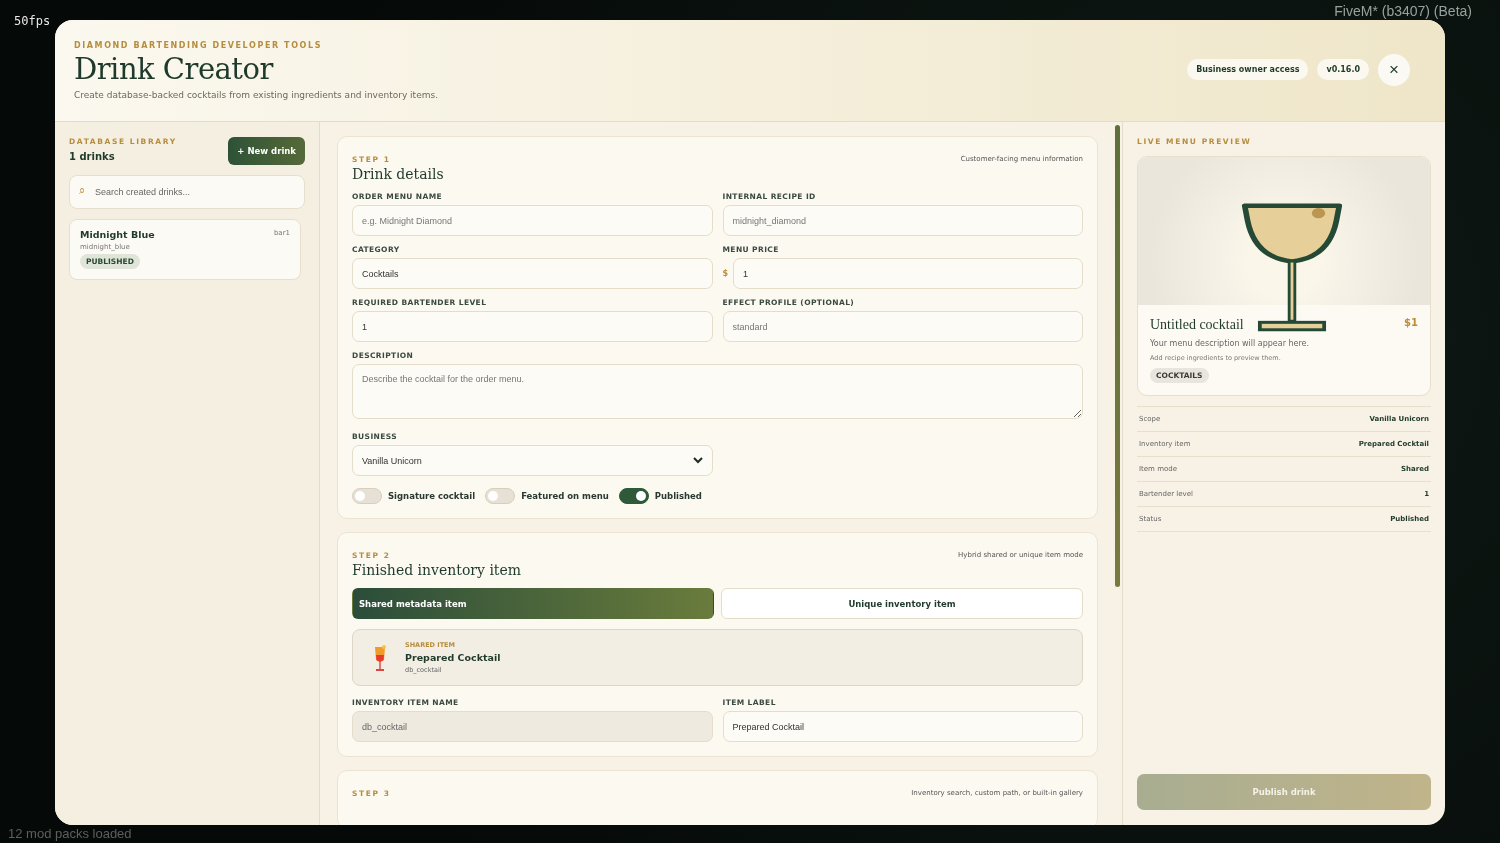 This screenshot has width=1500, height=843. Describe the element at coordinates (82, 190) in the screenshot. I see `search-icon: ⌕` at that location.